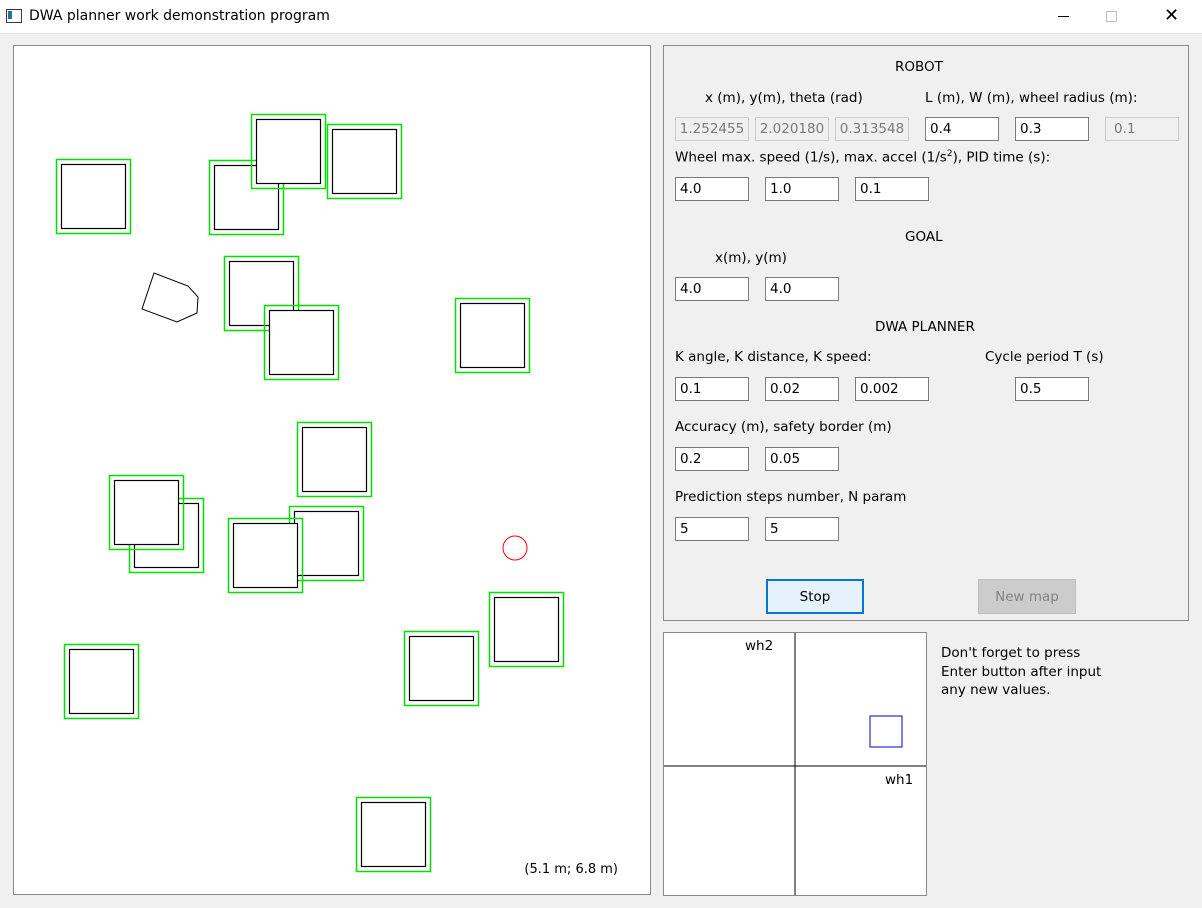 Image resolution: width=1202 pixels, height=908 pixels. What do you see at coordinates (962, 129) in the screenshot?
I see `robot-length-field` at bounding box center [962, 129].